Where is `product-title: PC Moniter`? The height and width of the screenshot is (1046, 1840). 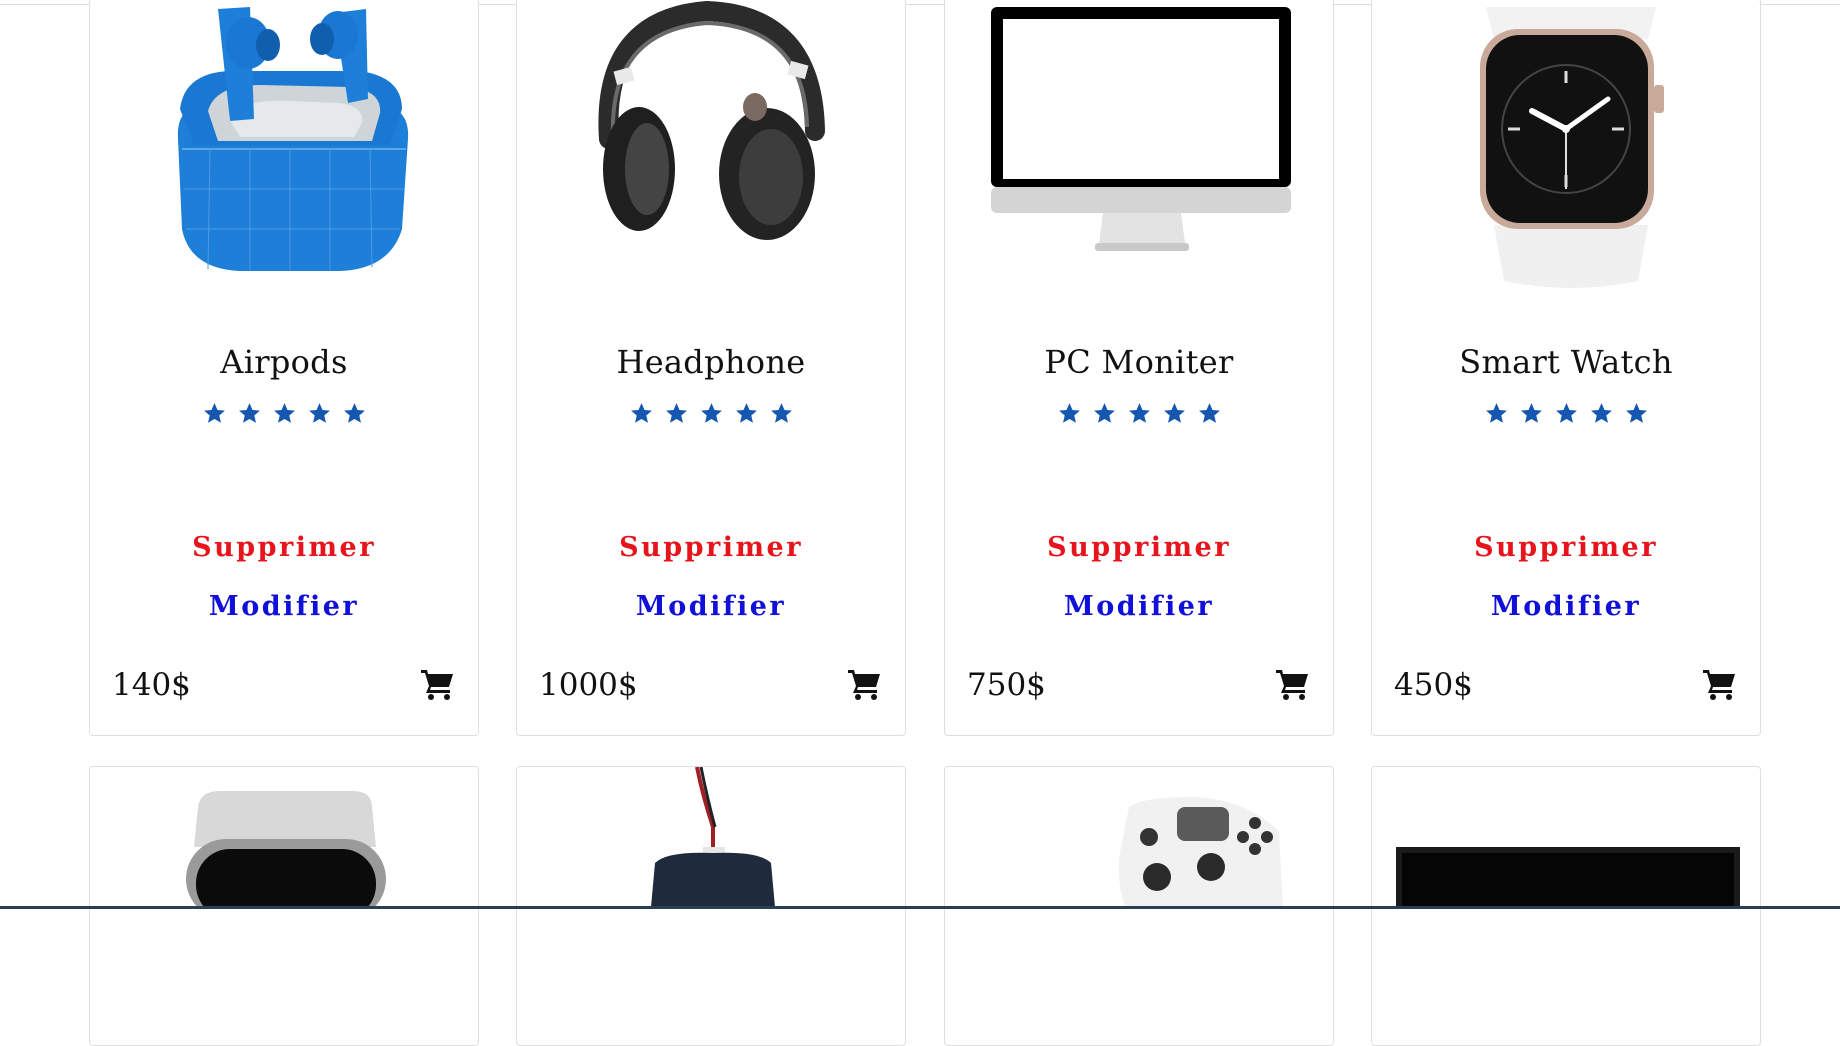
product-title: PC Moniter is located at coordinates (1139, 362).